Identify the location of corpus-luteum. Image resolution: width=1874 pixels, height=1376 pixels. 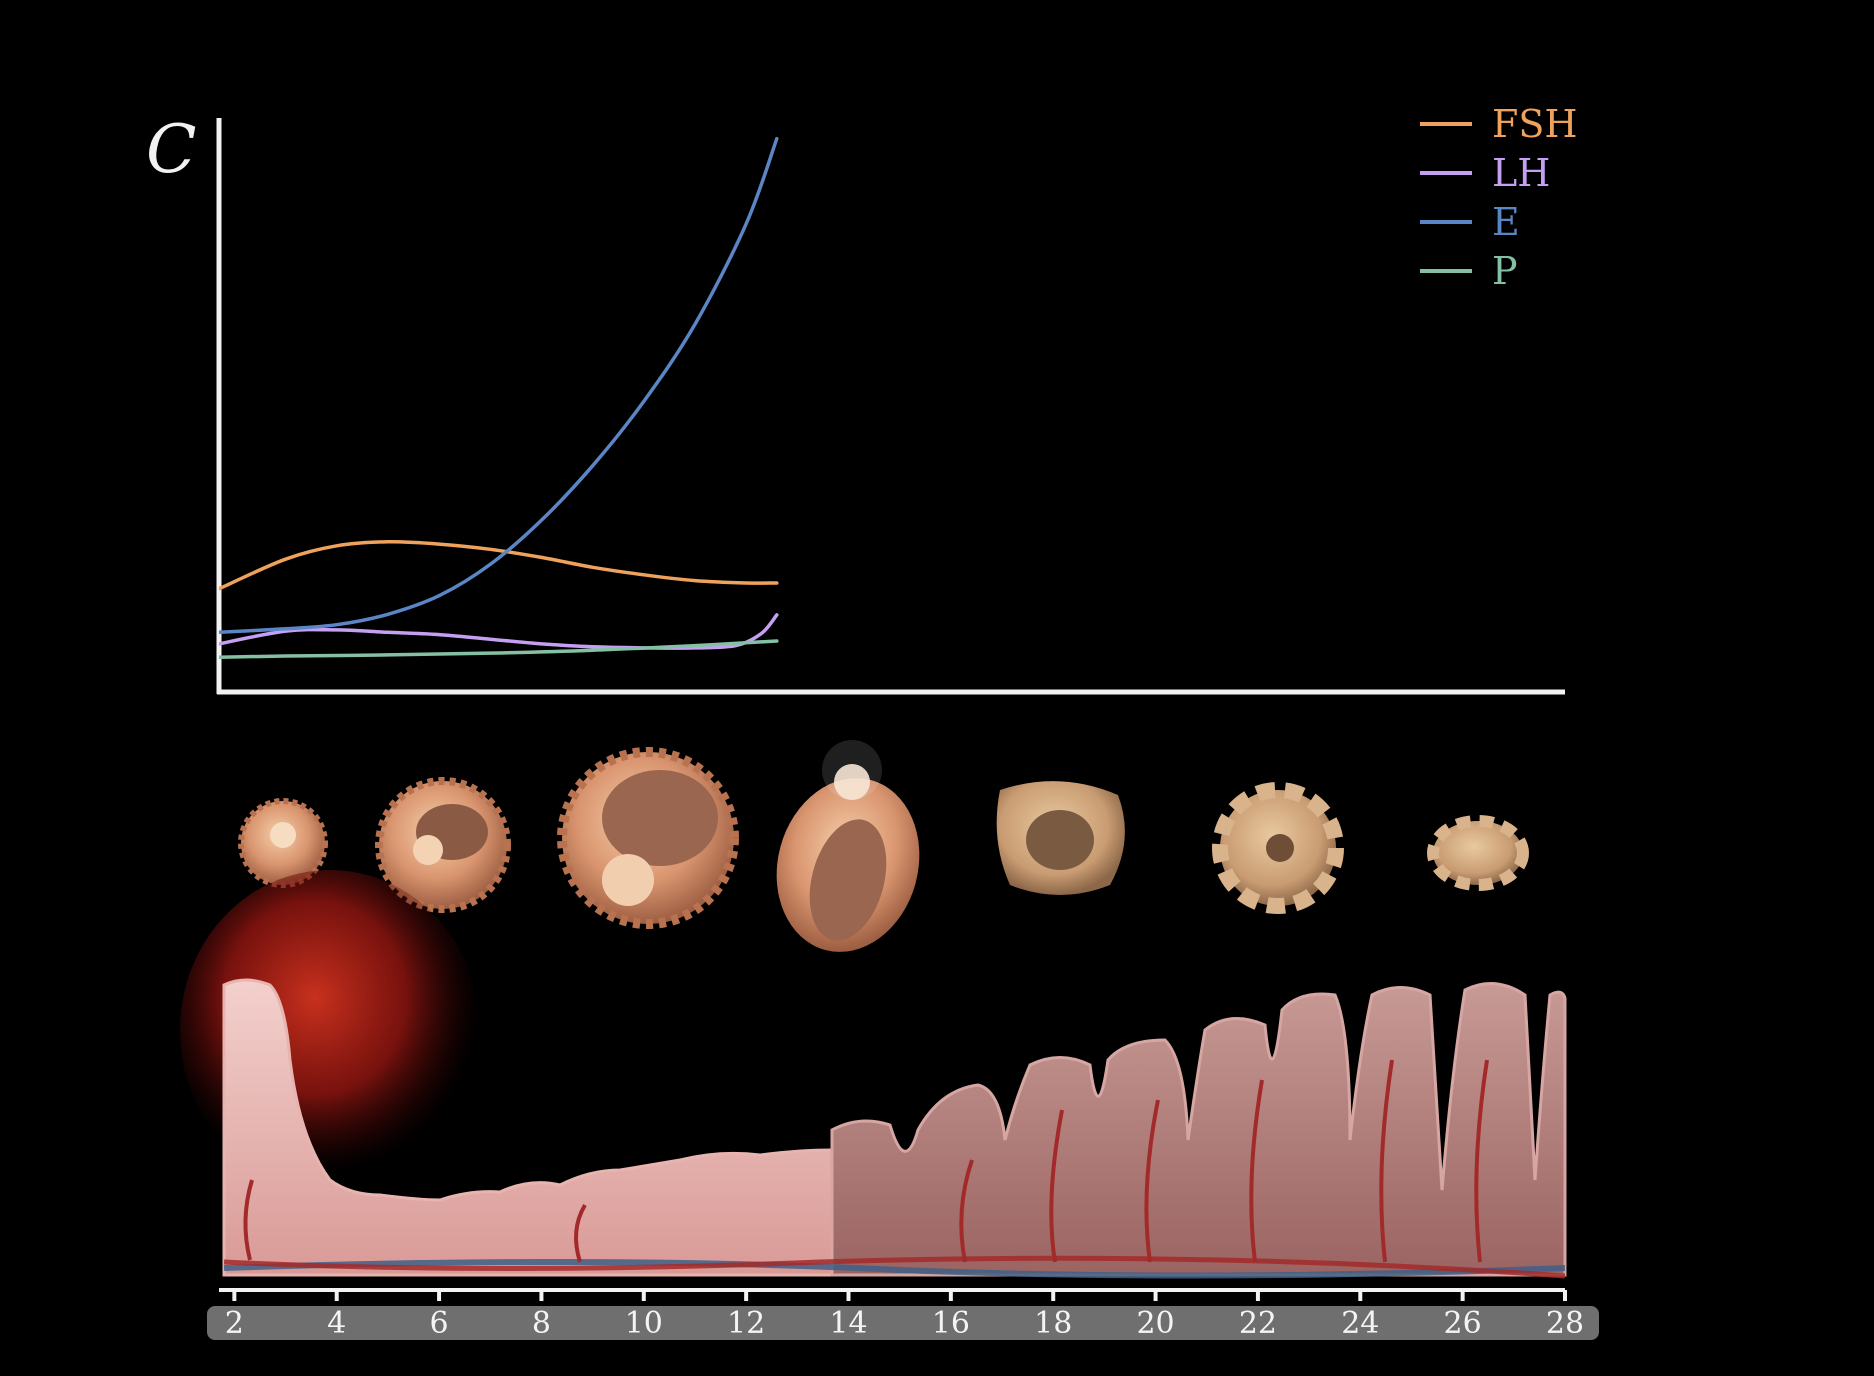
(1060, 838).